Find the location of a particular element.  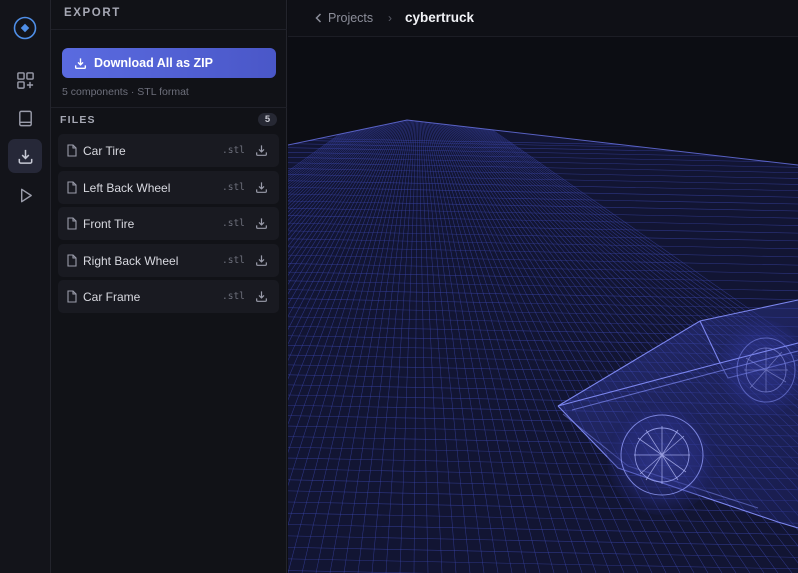

breadcrumb-projects-link: Projects is located at coordinates (350, 18).